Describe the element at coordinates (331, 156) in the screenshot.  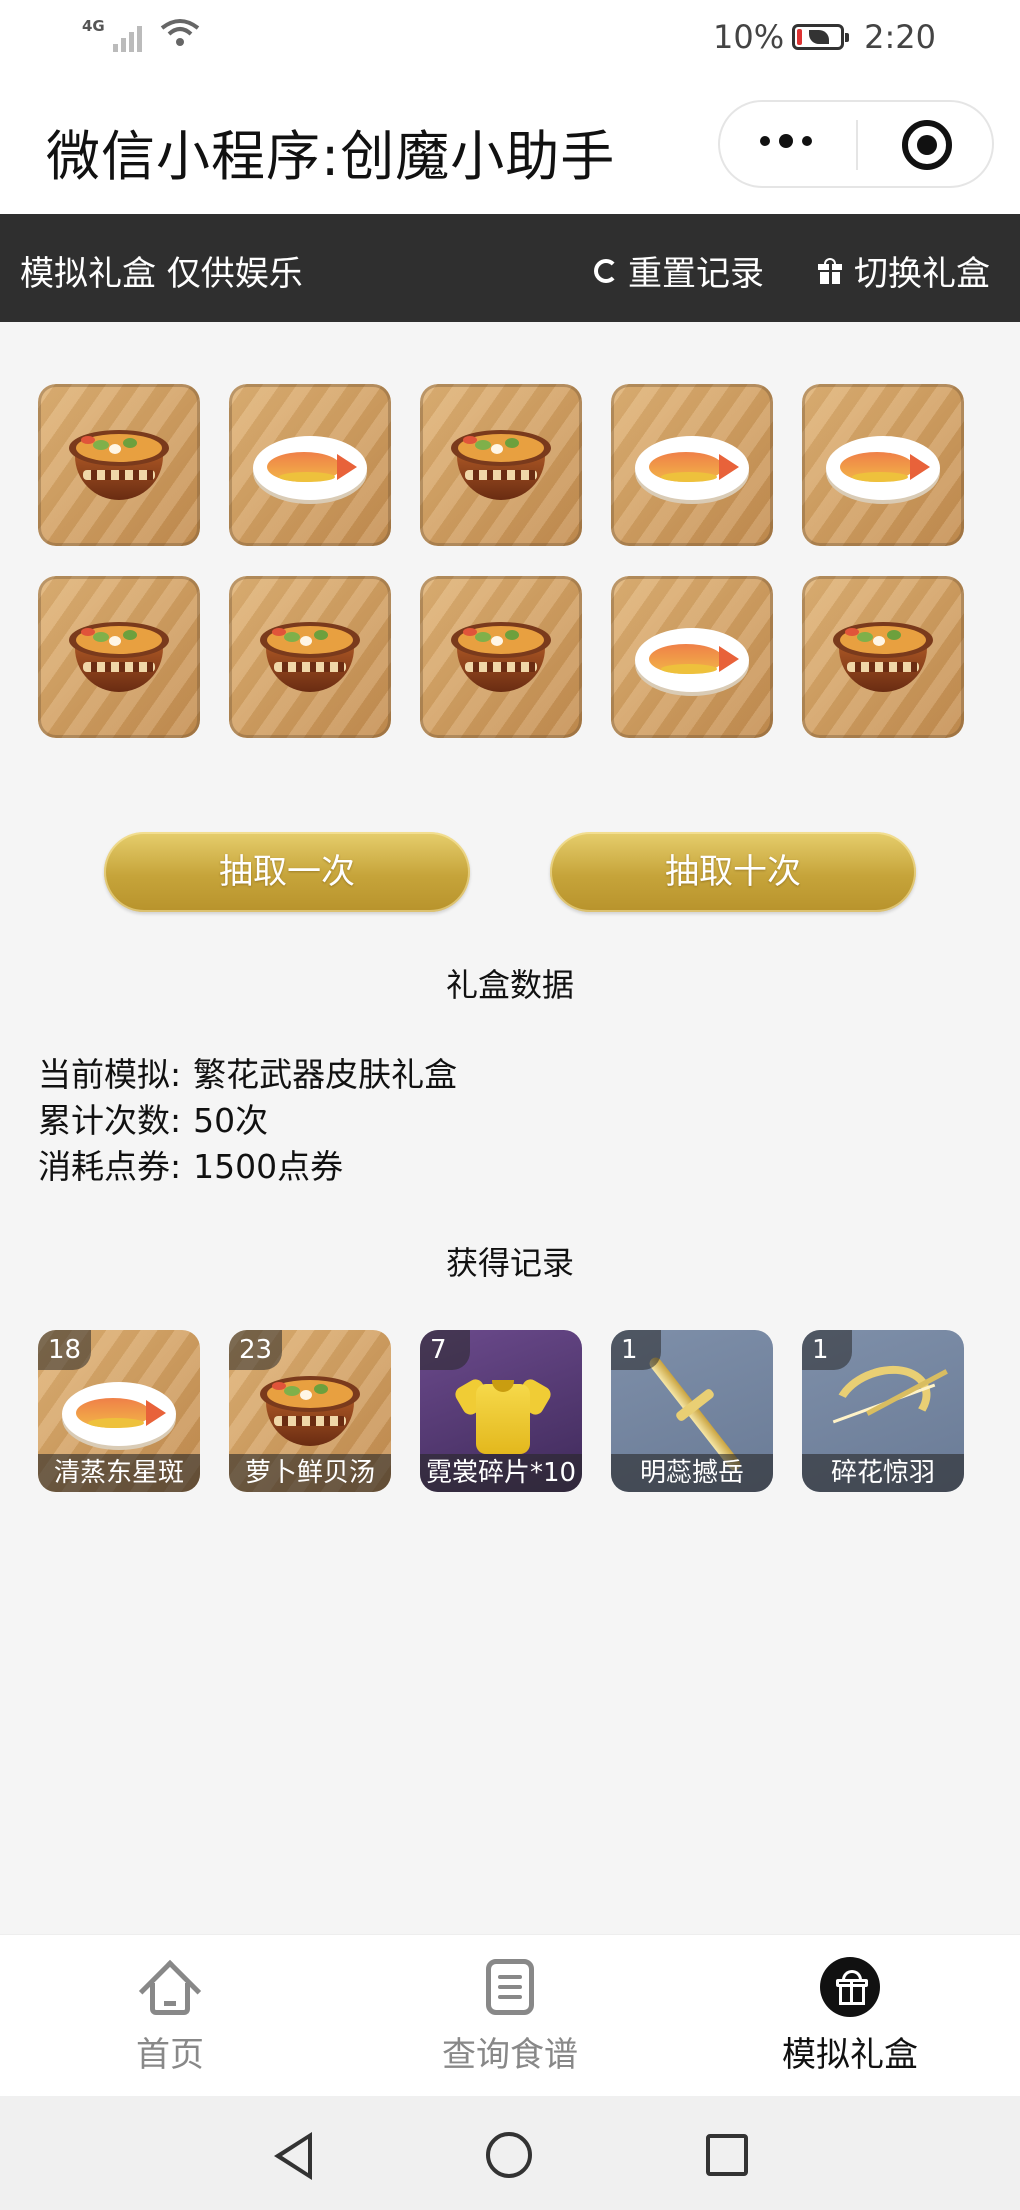
I see `page-title: 微信小程序:创魔小助手` at that location.